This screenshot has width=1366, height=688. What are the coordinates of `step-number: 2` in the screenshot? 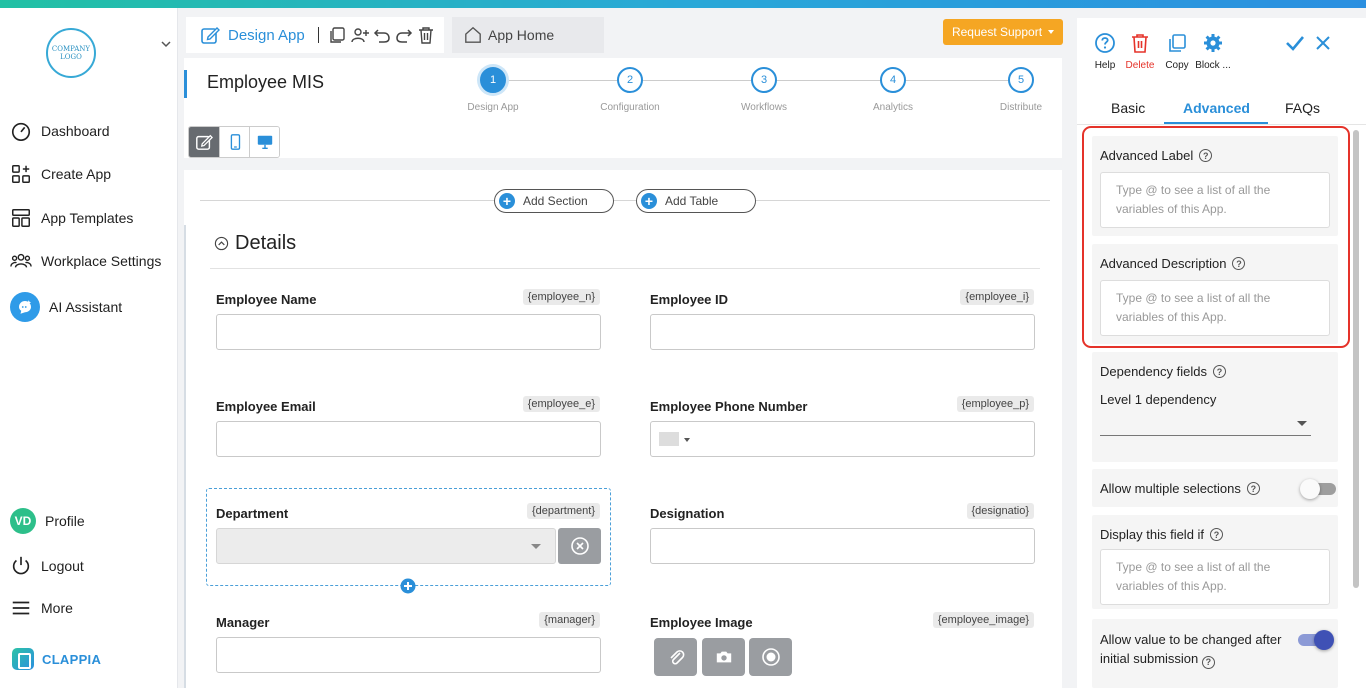 It's located at (630, 80).